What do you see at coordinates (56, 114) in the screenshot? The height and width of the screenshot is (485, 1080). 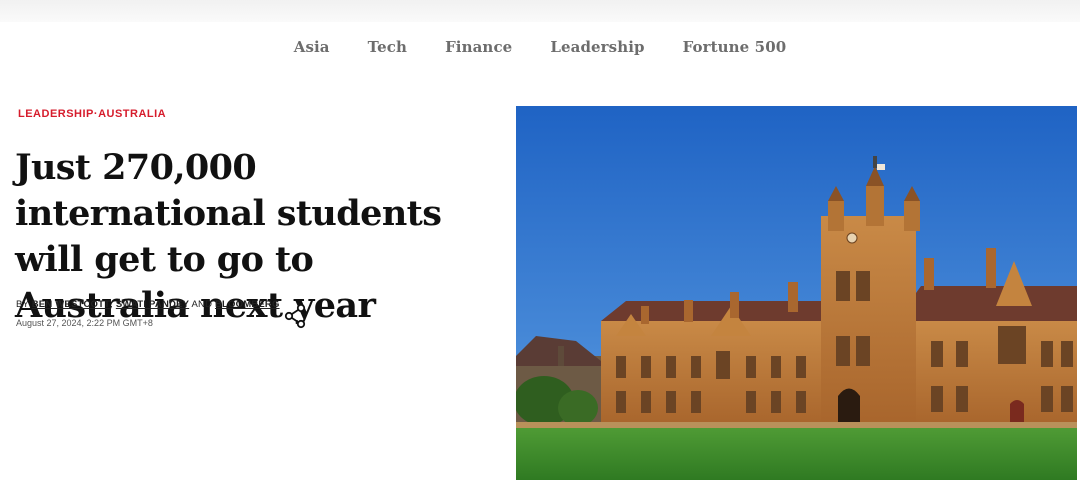 I see `kicker-section-link: LEADERSHIP` at bounding box center [56, 114].